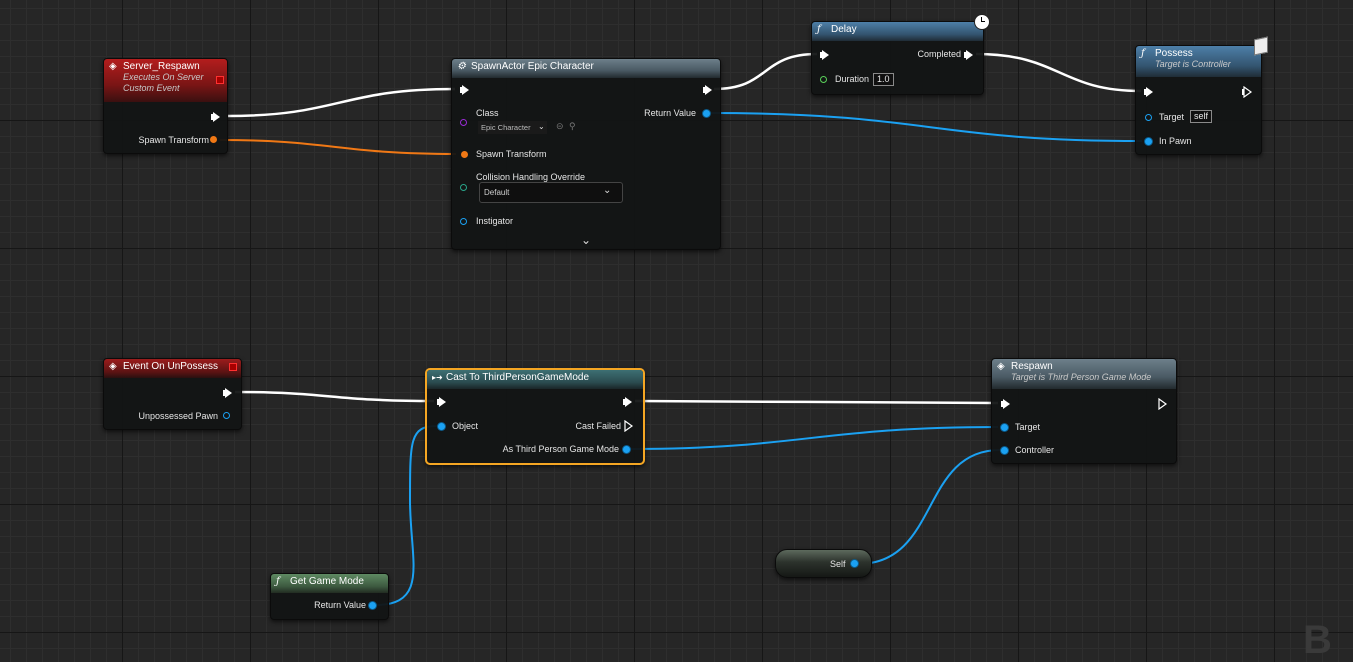  What do you see at coordinates (487, 113) in the screenshot?
I see `pin-label: Class` at bounding box center [487, 113].